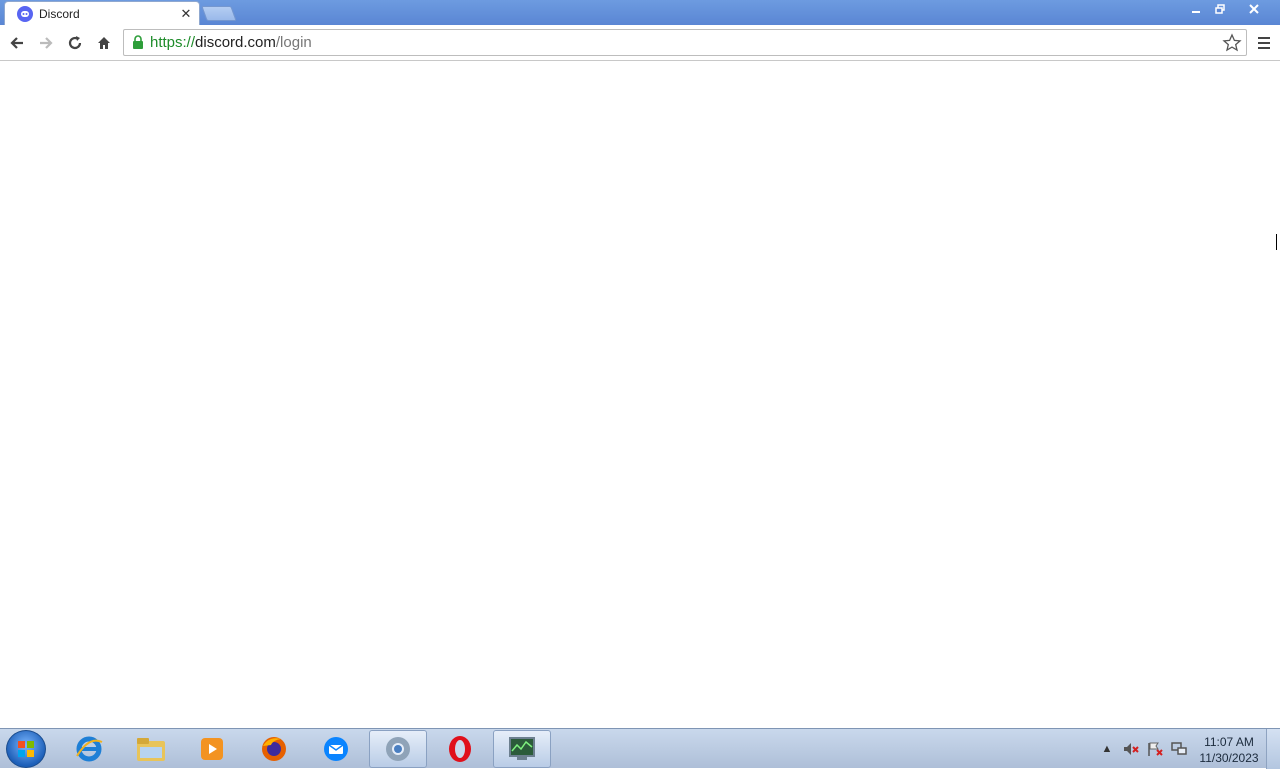  I want to click on back-button, so click(17, 43).